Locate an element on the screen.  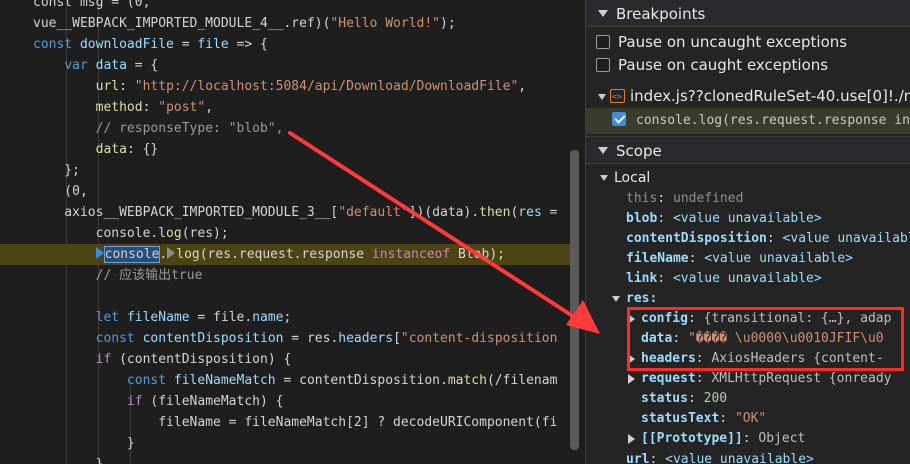
code-line: if (fileNameMatch) { is located at coordinates (285, 401).